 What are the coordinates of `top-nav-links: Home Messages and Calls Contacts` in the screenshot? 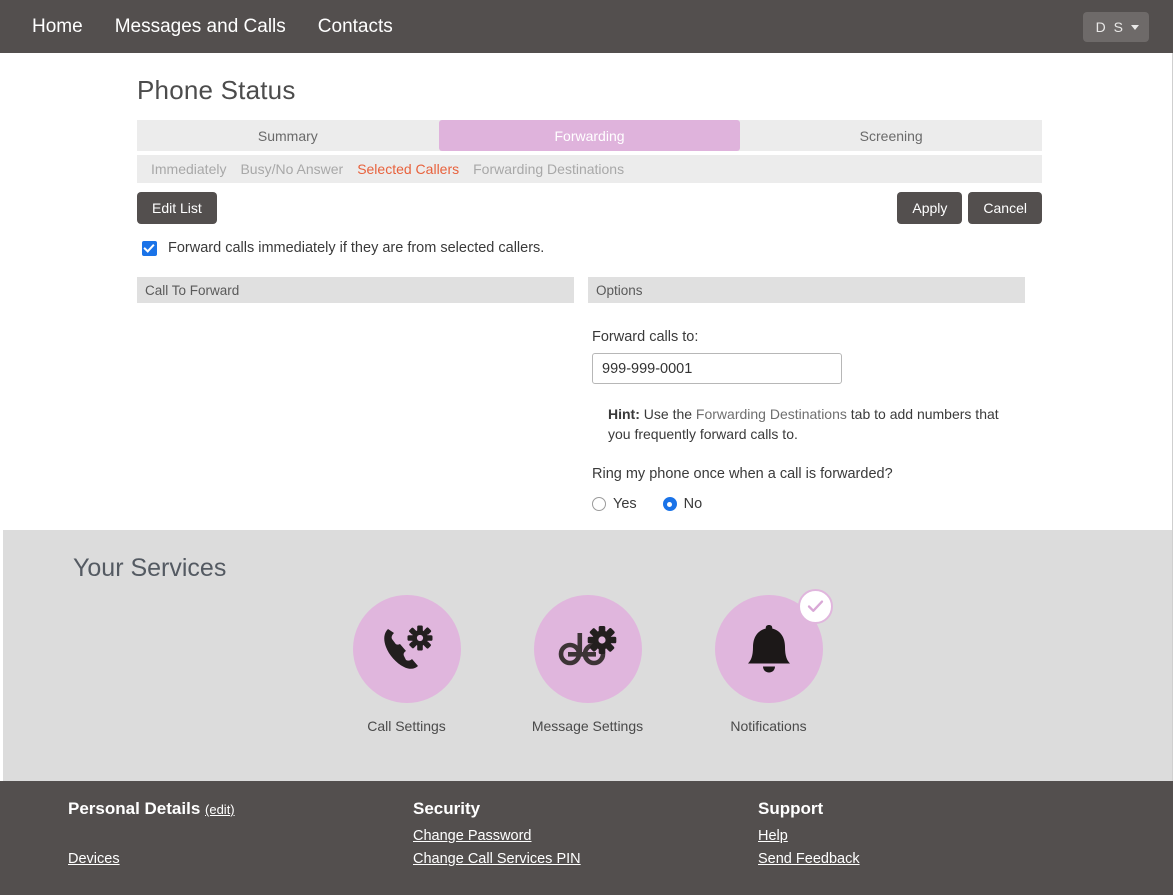 It's located at (212, 26).